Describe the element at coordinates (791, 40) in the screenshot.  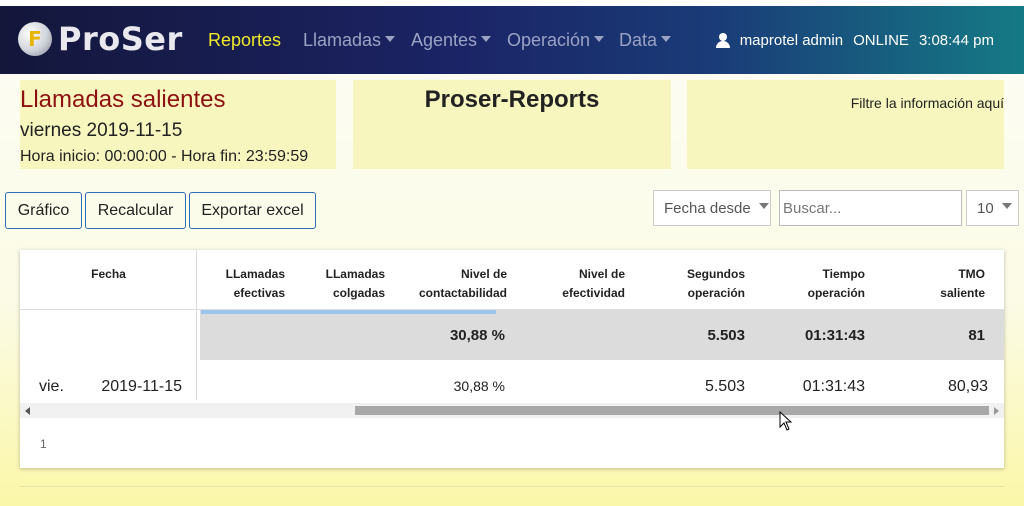
I see `user-name: maprotel admin` at that location.